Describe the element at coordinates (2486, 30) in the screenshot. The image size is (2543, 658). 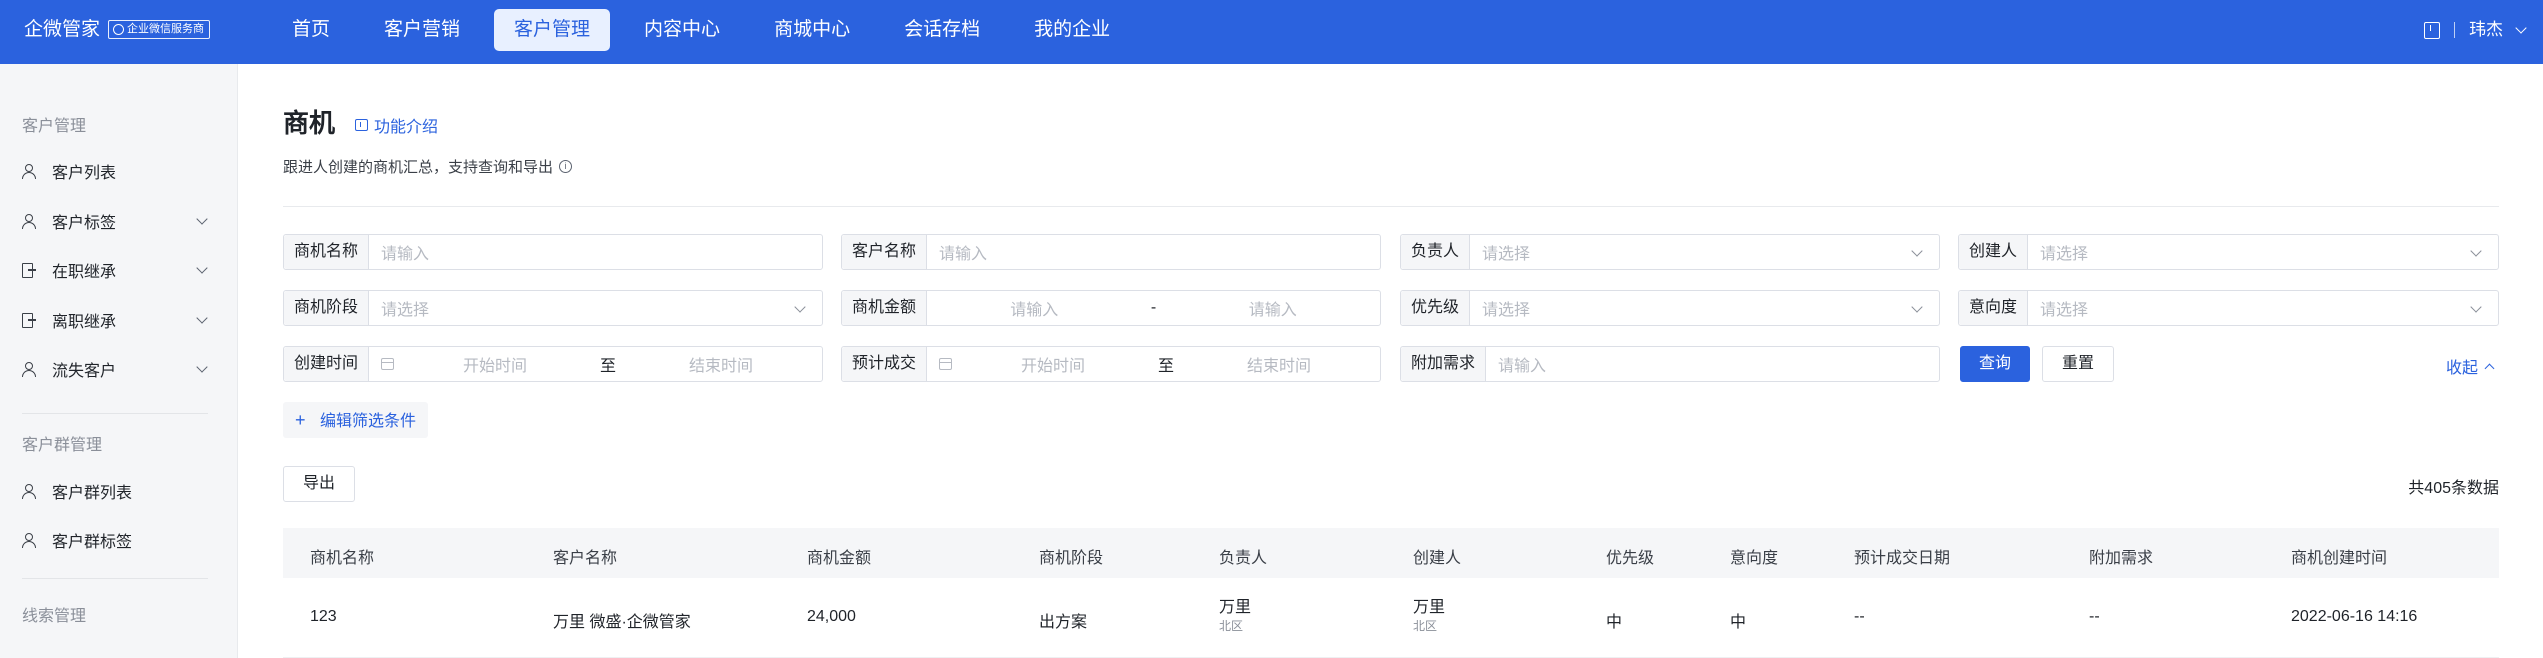
I see `user-name: 玮杰` at that location.